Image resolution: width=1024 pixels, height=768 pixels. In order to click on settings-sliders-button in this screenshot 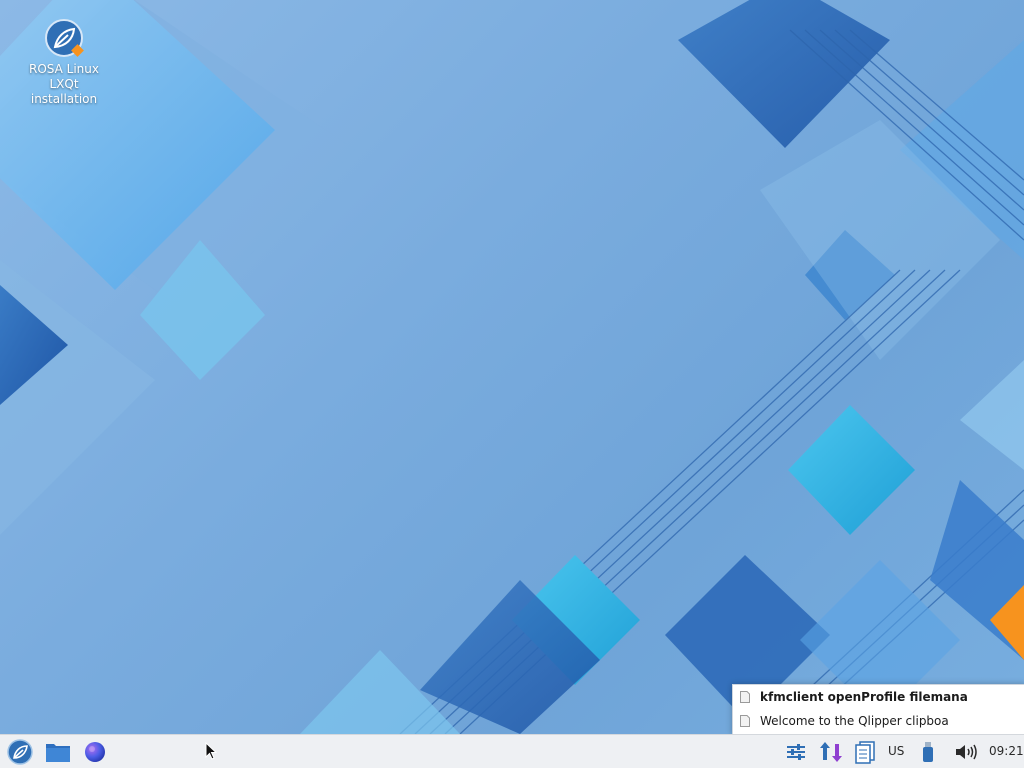, I will do `click(796, 752)`.